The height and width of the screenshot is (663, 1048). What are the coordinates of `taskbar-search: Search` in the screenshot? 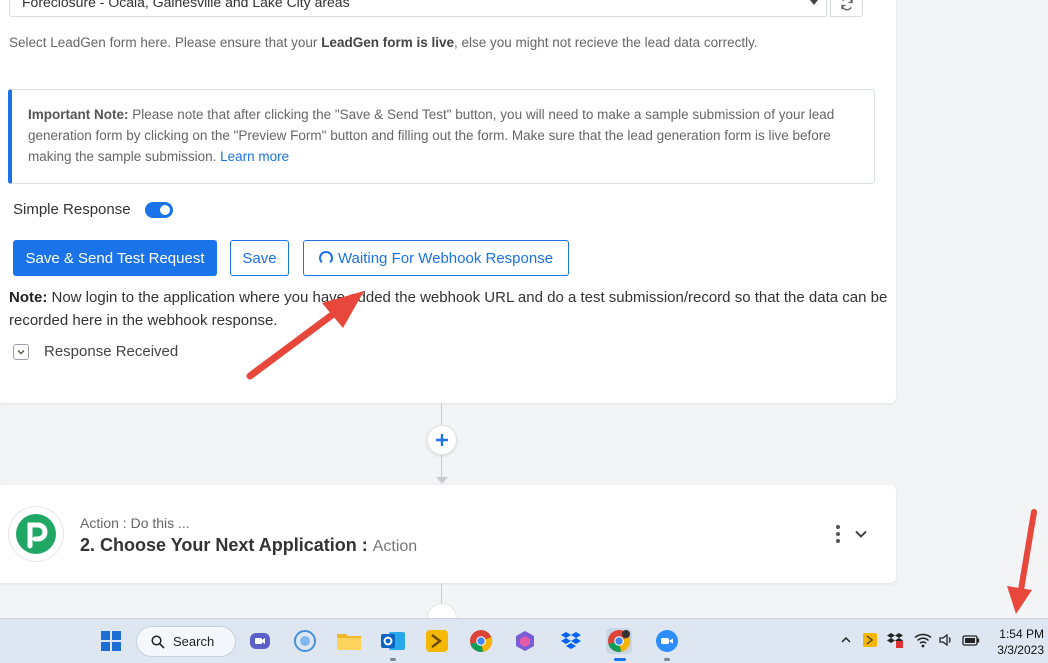 It's located at (186, 641).